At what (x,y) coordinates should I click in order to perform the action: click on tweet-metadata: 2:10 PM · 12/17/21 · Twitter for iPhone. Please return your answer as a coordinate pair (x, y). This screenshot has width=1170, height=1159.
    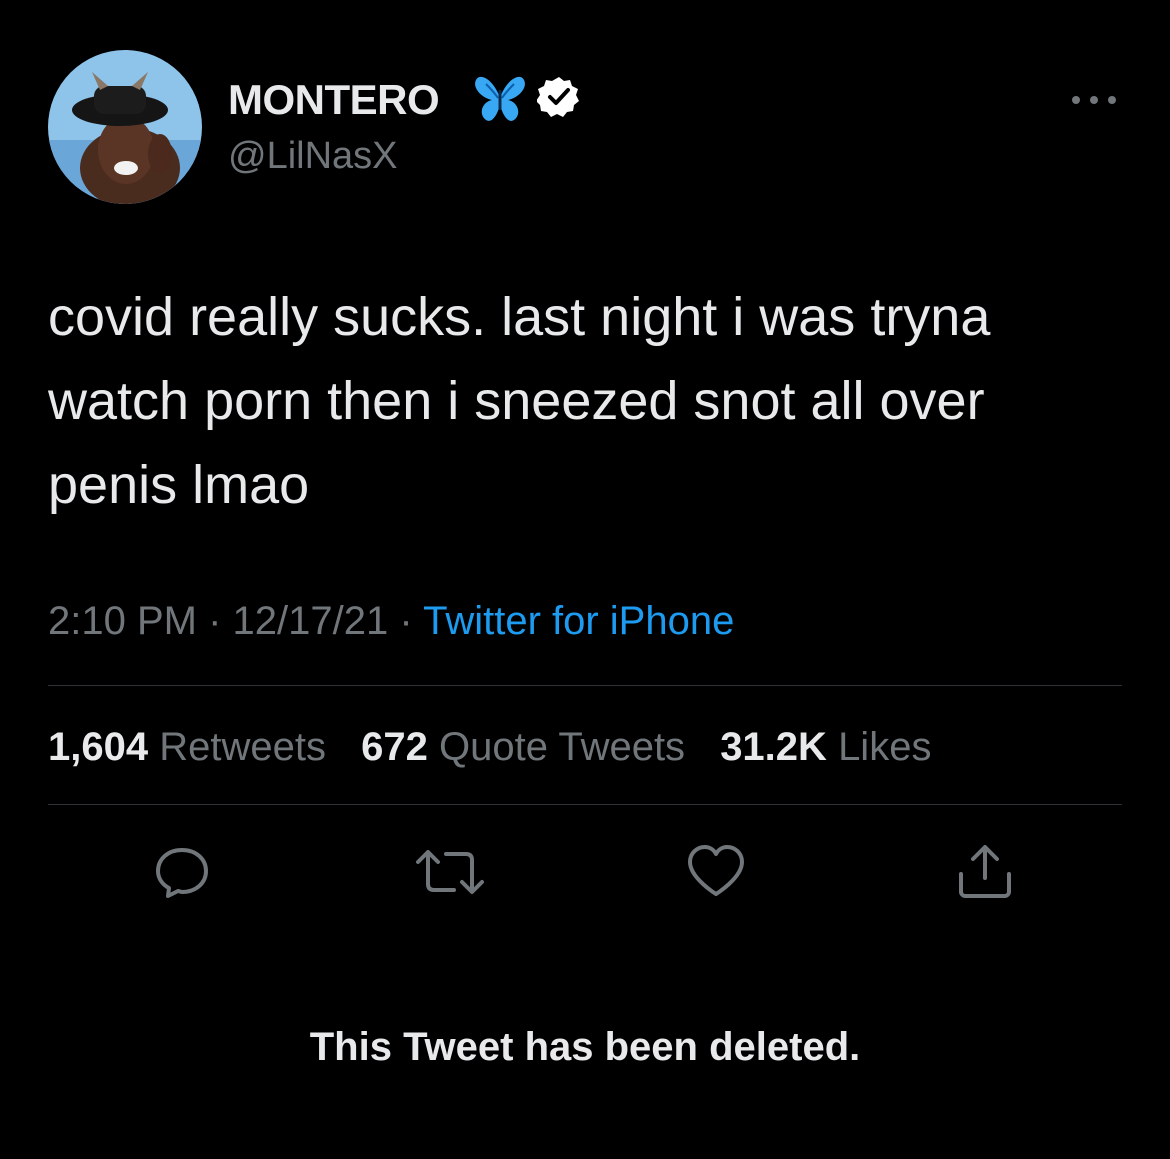
    Looking at the image, I should click on (391, 621).